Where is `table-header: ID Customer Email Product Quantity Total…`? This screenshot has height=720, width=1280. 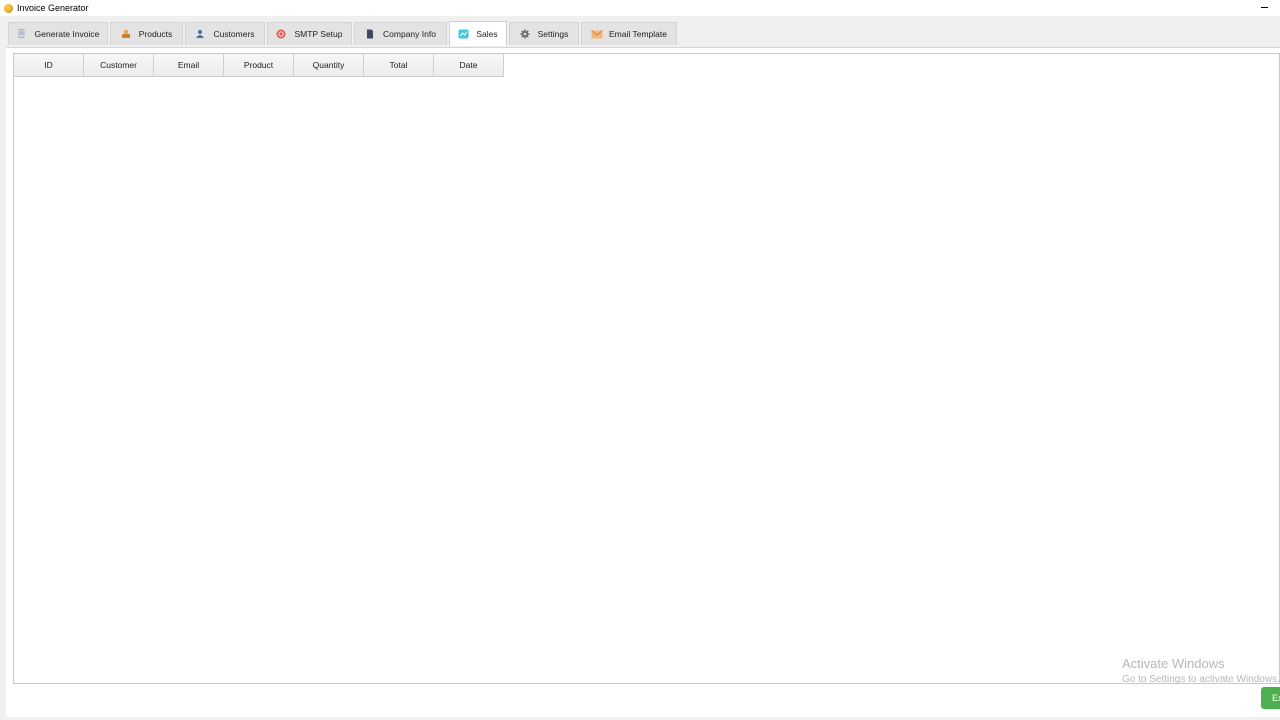 table-header: ID Customer Email Product Quantity Total… is located at coordinates (259, 65).